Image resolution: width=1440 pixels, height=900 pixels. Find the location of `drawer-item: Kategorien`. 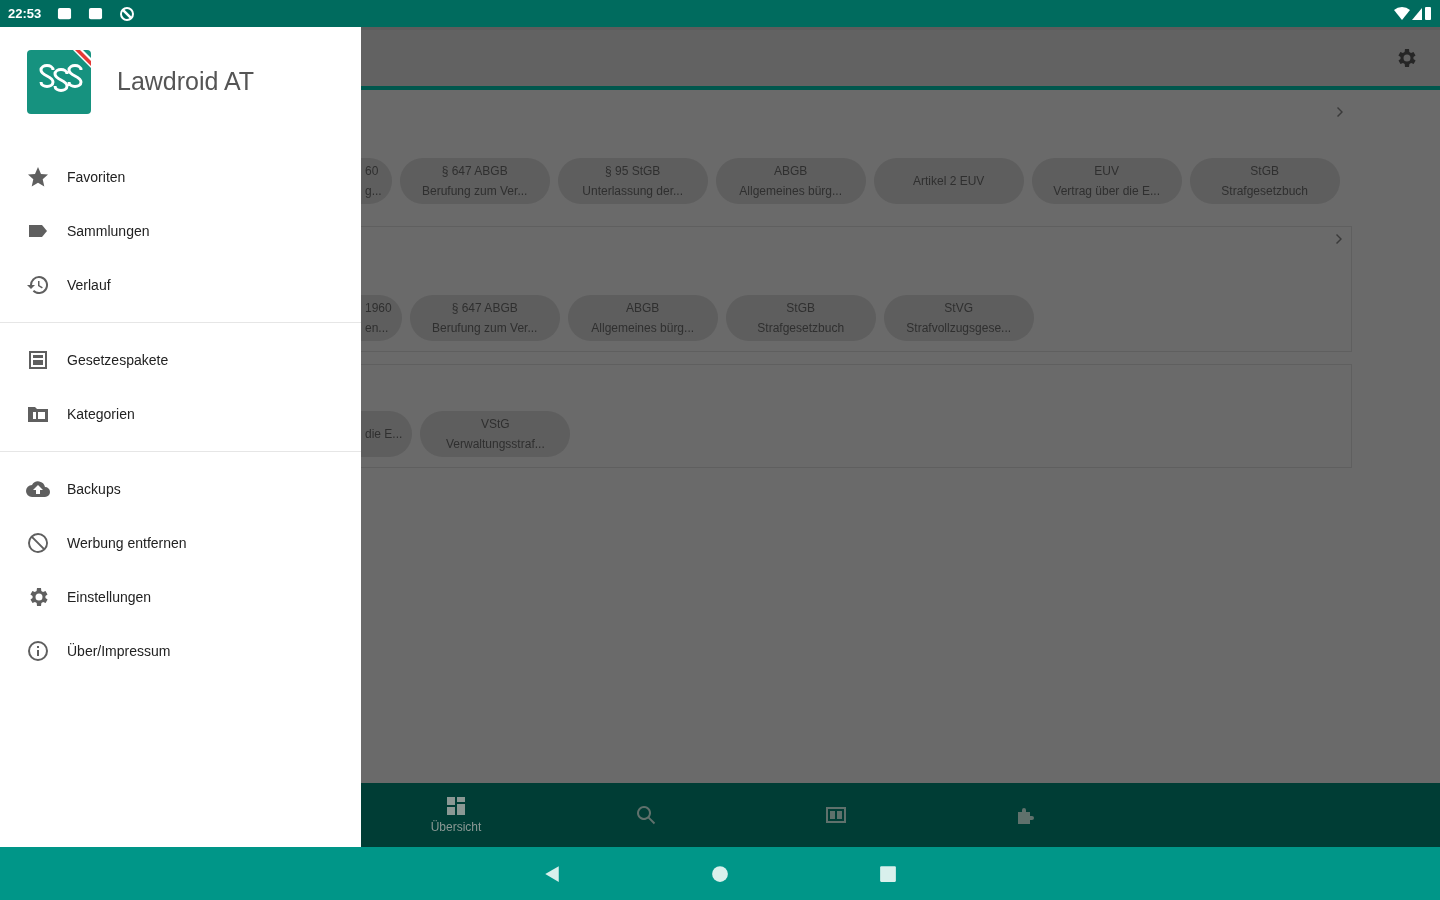

drawer-item: Kategorien is located at coordinates (180, 414).